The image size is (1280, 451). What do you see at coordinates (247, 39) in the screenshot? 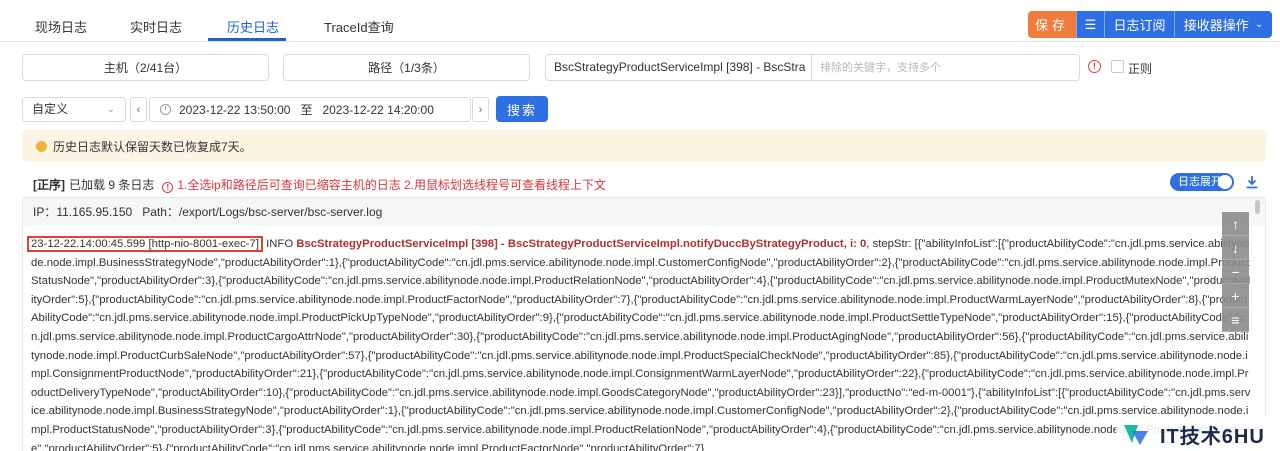
I see `active-tab-indicator` at bounding box center [247, 39].